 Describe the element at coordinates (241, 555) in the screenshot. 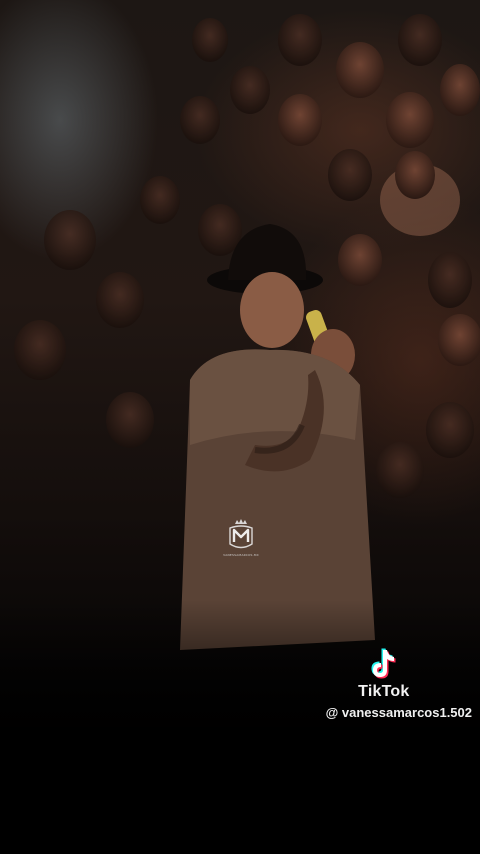

I see `watermark-caption: VANESSAMARCOS.MX` at that location.